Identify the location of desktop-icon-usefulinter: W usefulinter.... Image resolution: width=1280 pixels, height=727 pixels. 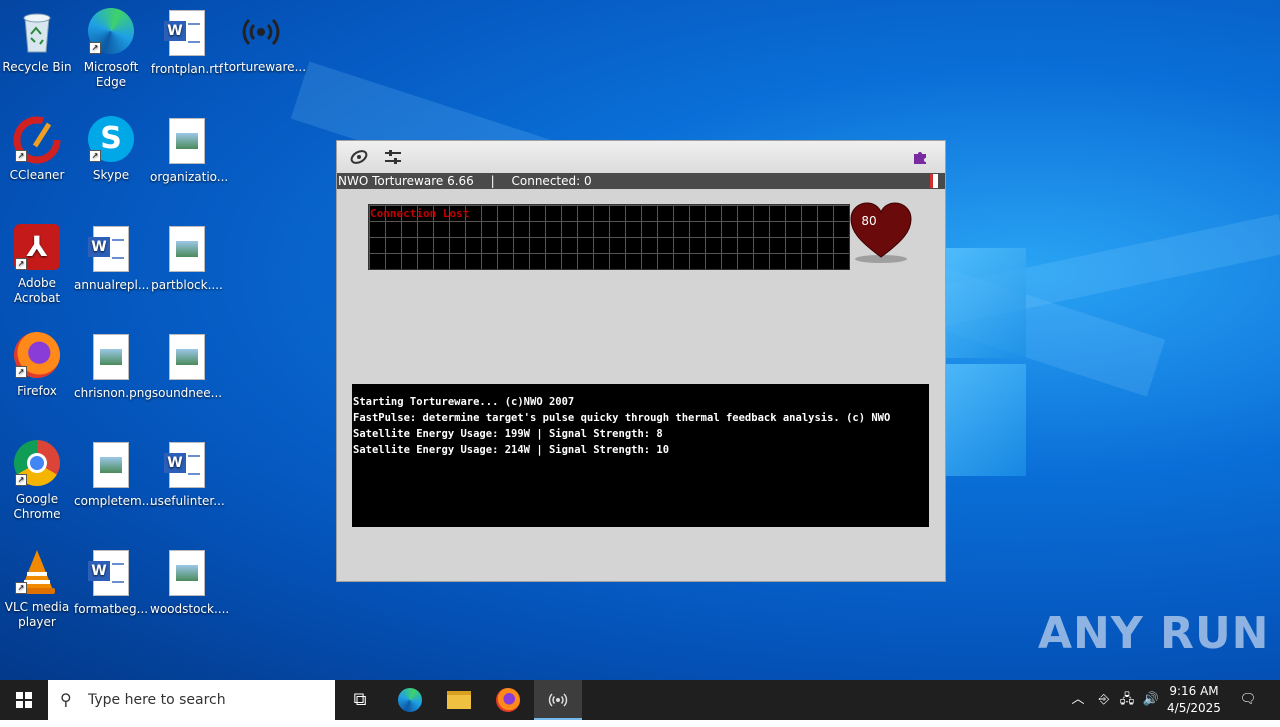
(187, 474).